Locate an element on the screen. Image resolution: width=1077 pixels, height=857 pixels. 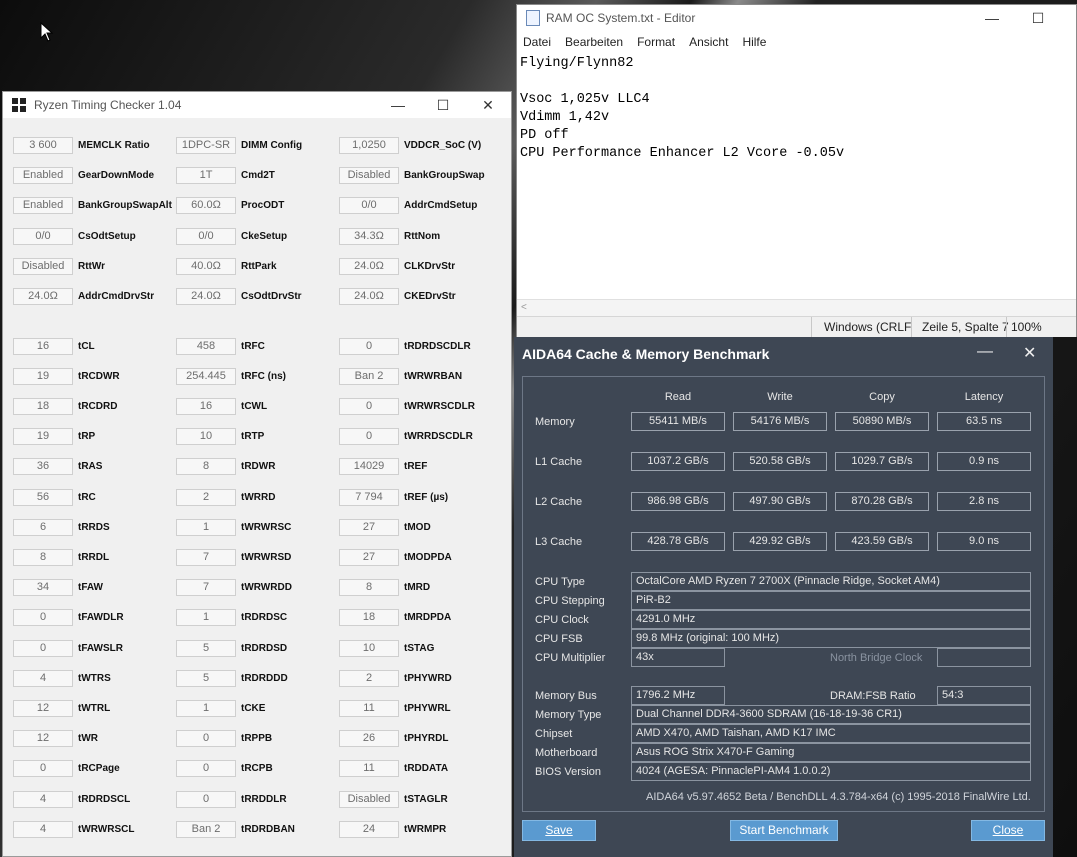
timing-value-field: Disabled is located at coordinates (43, 266).